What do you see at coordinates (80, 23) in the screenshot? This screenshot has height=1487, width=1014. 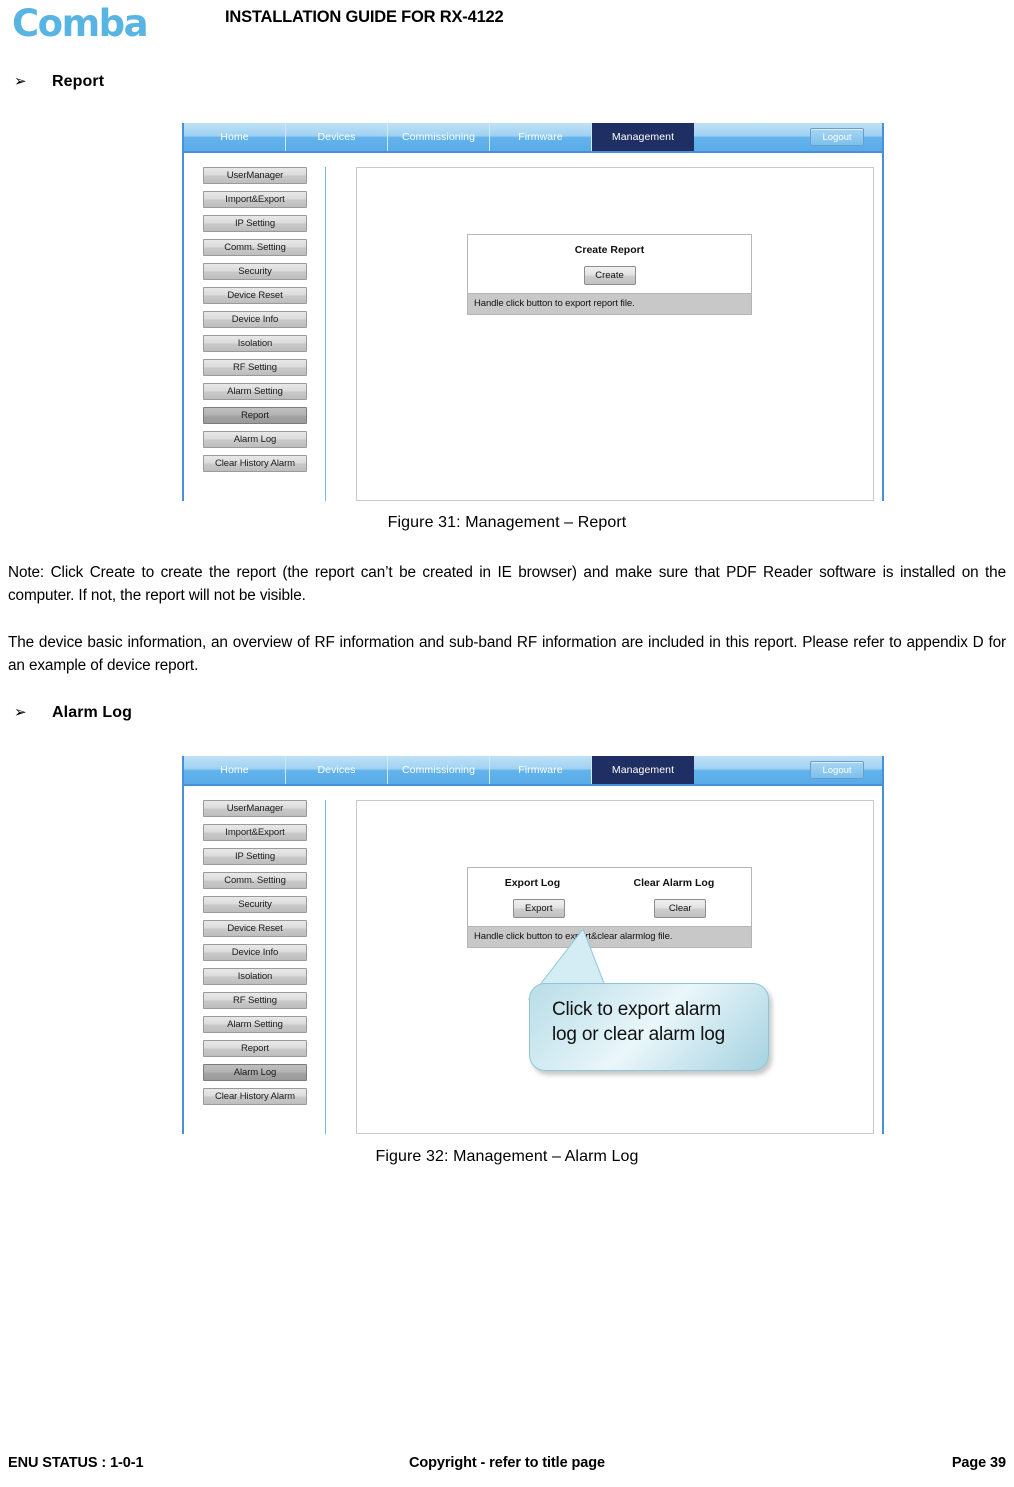 I see `comba-logo: Comba` at bounding box center [80, 23].